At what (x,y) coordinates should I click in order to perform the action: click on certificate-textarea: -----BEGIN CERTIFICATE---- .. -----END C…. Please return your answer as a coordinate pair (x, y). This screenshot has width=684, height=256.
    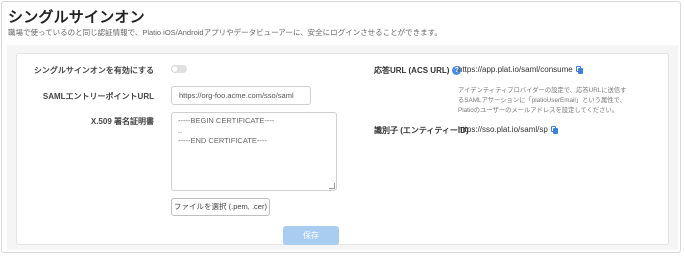
    Looking at the image, I should click on (254, 151).